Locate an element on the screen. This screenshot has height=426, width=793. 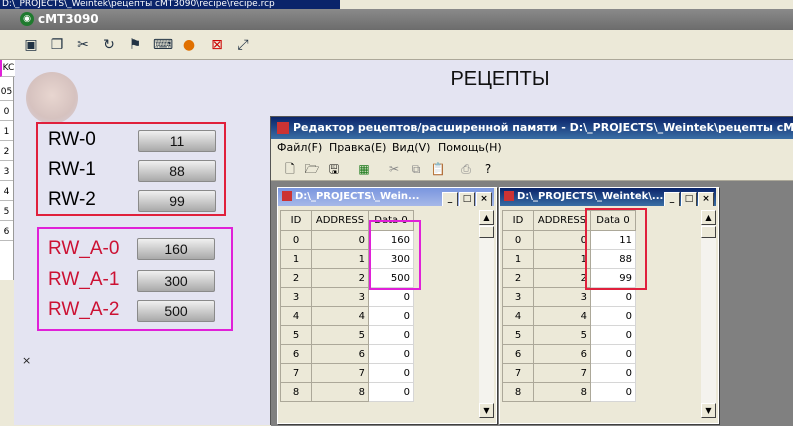
left-strip-cell: 05 is located at coordinates (6, 92).